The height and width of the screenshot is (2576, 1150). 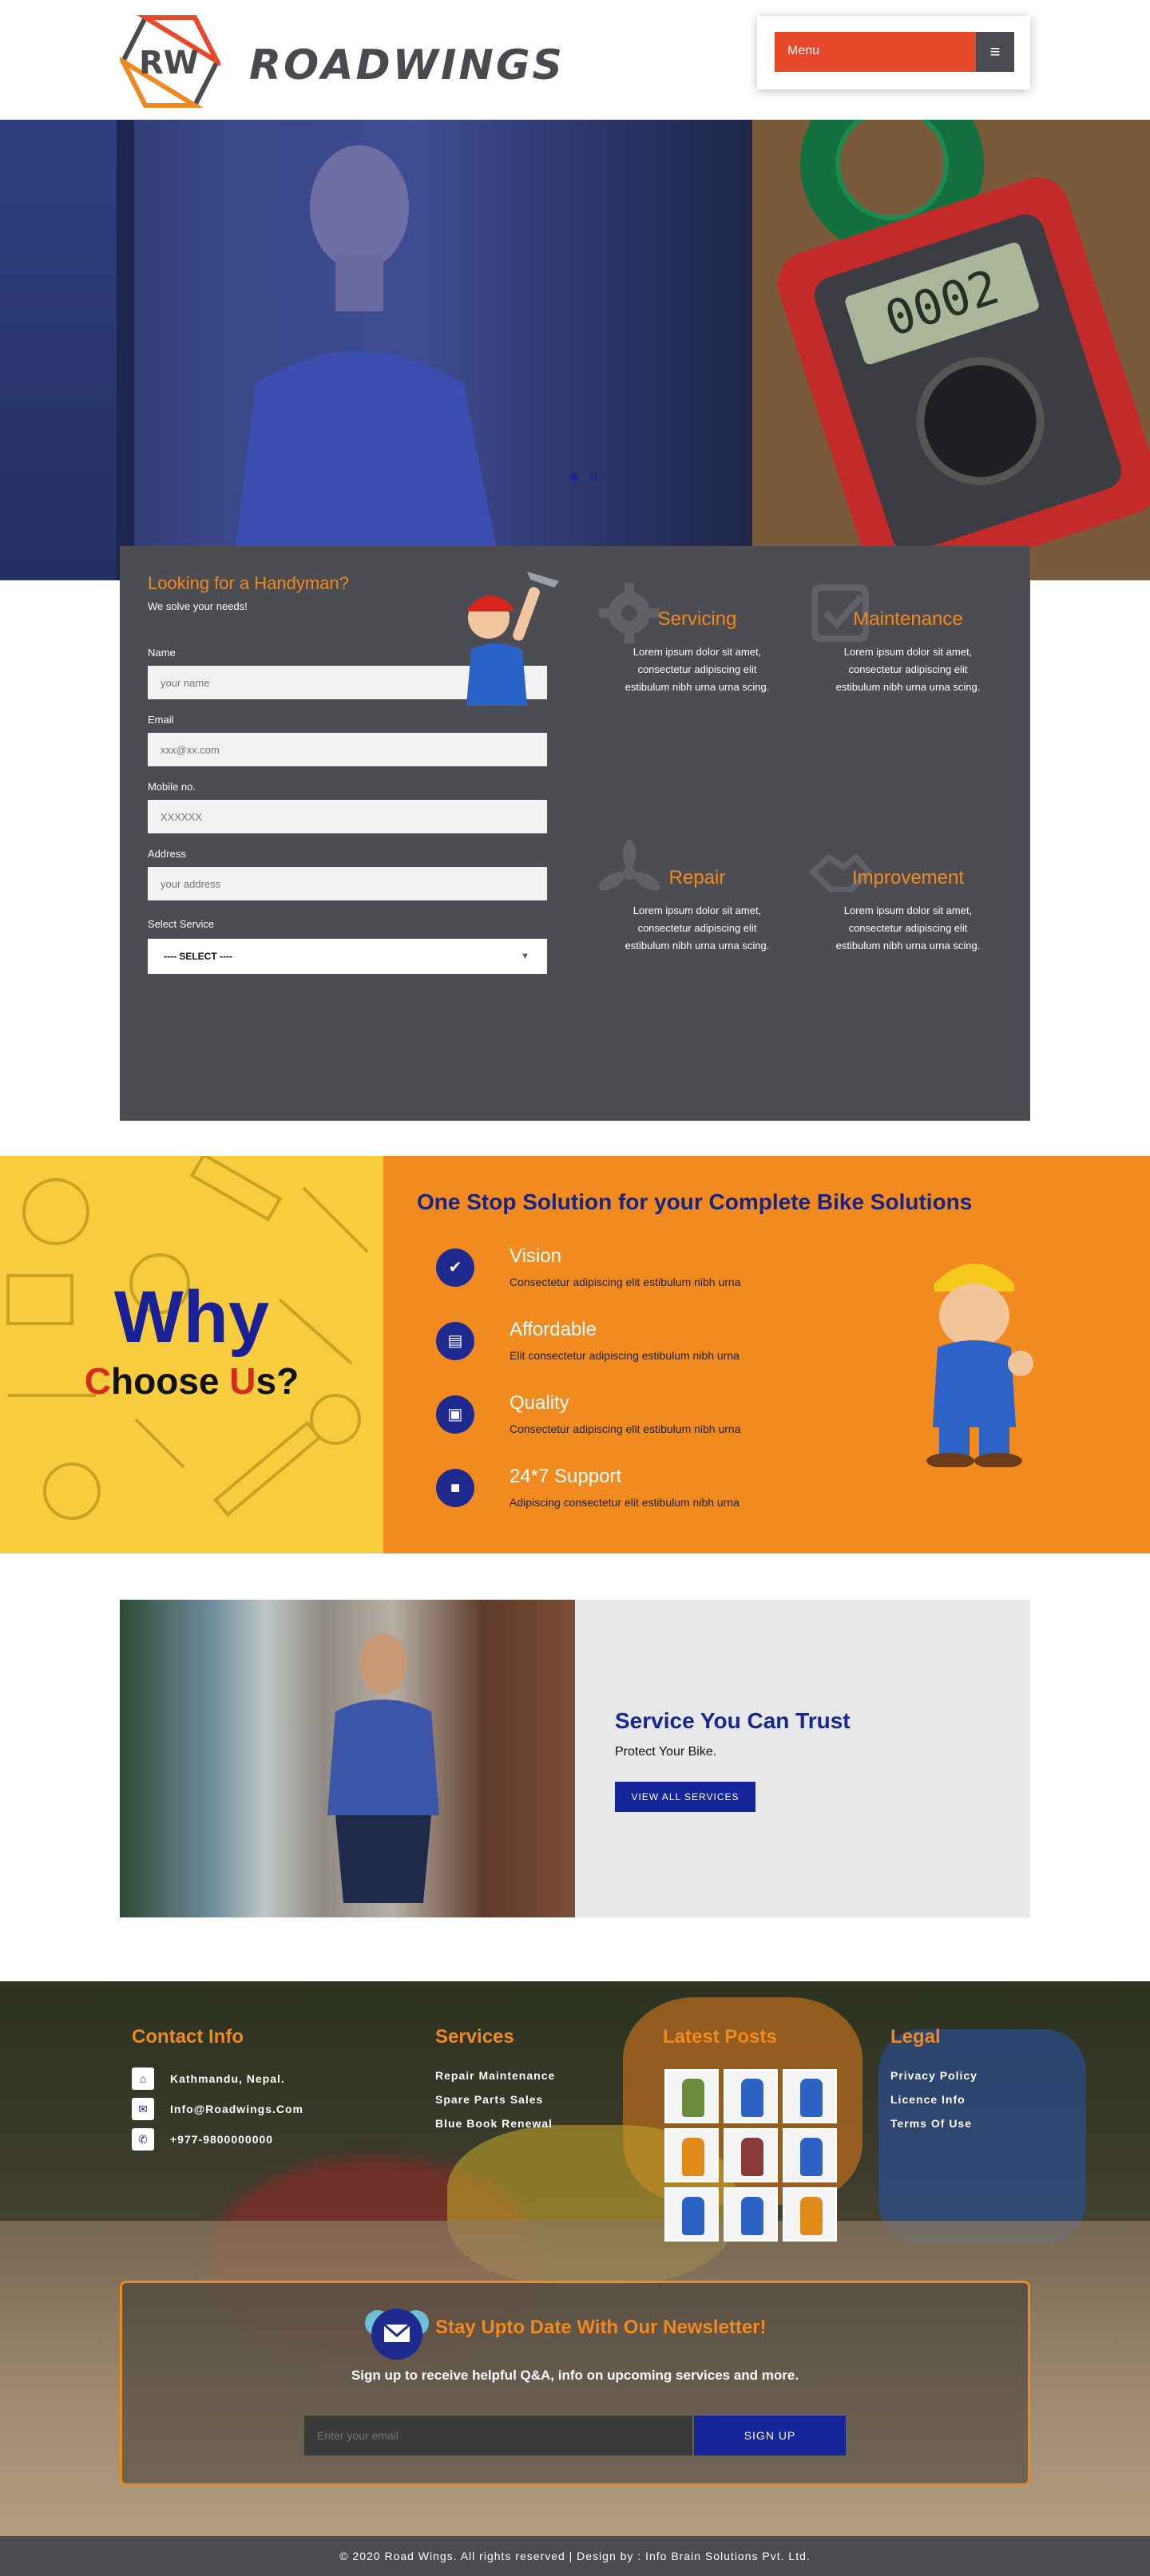 What do you see at coordinates (198, 957) in the screenshot?
I see `service-select-value: ---- SELECT ----` at bounding box center [198, 957].